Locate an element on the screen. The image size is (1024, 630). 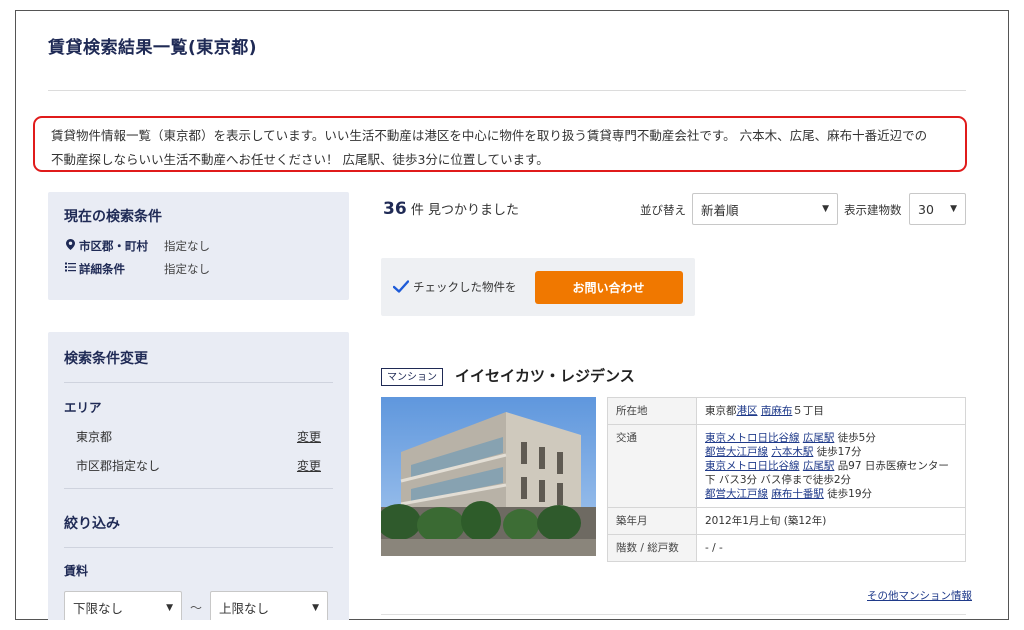
built-label: 築年月 is located at coordinates (652, 521).